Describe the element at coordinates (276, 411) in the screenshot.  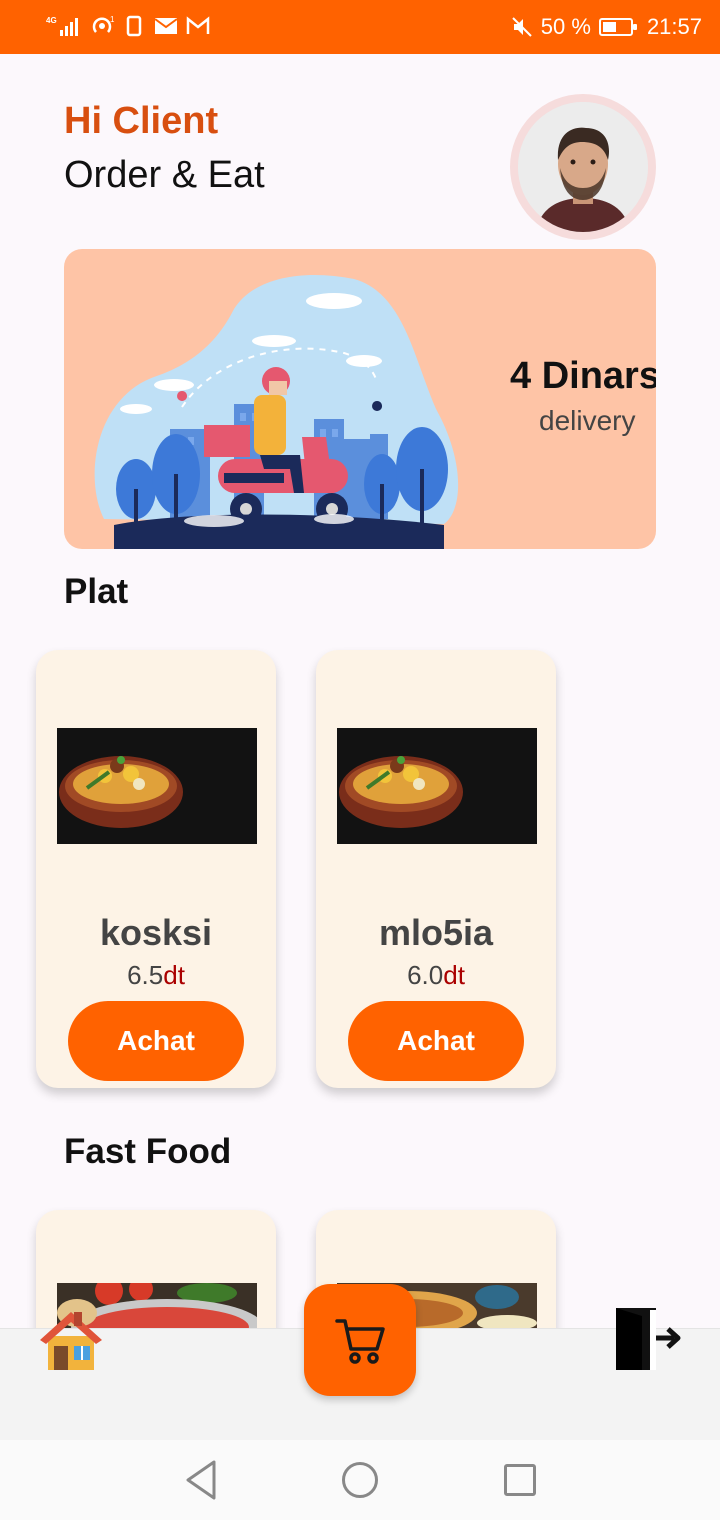
I see `delivery-scooter-illustration` at that location.